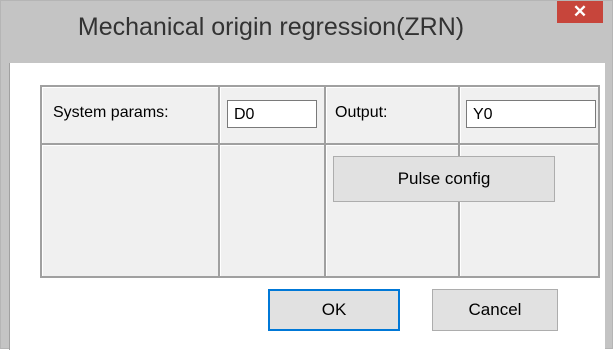 Image resolution: width=613 pixels, height=350 pixels. I want to click on close-button: ✕, so click(580, 12).